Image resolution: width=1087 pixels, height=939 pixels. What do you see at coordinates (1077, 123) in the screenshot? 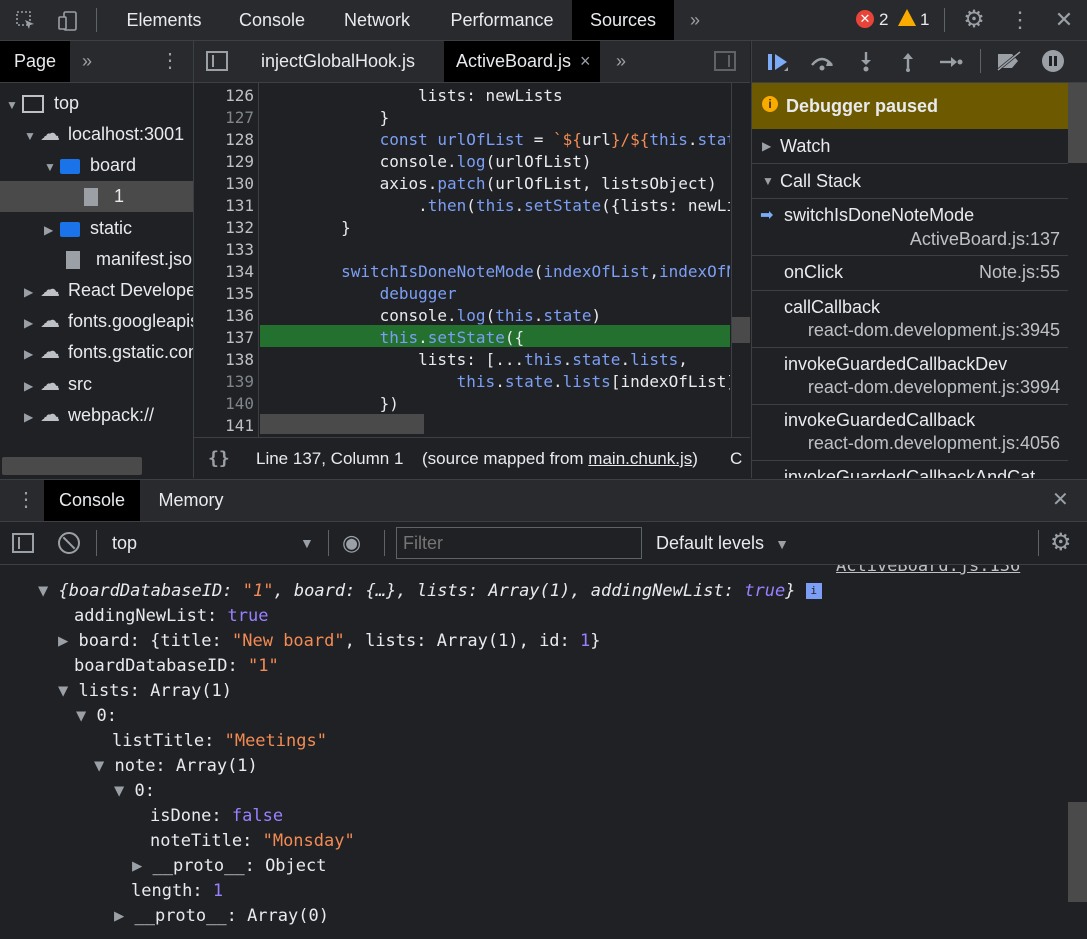
I see `sidebar-scrollbar-thumb` at bounding box center [1077, 123].